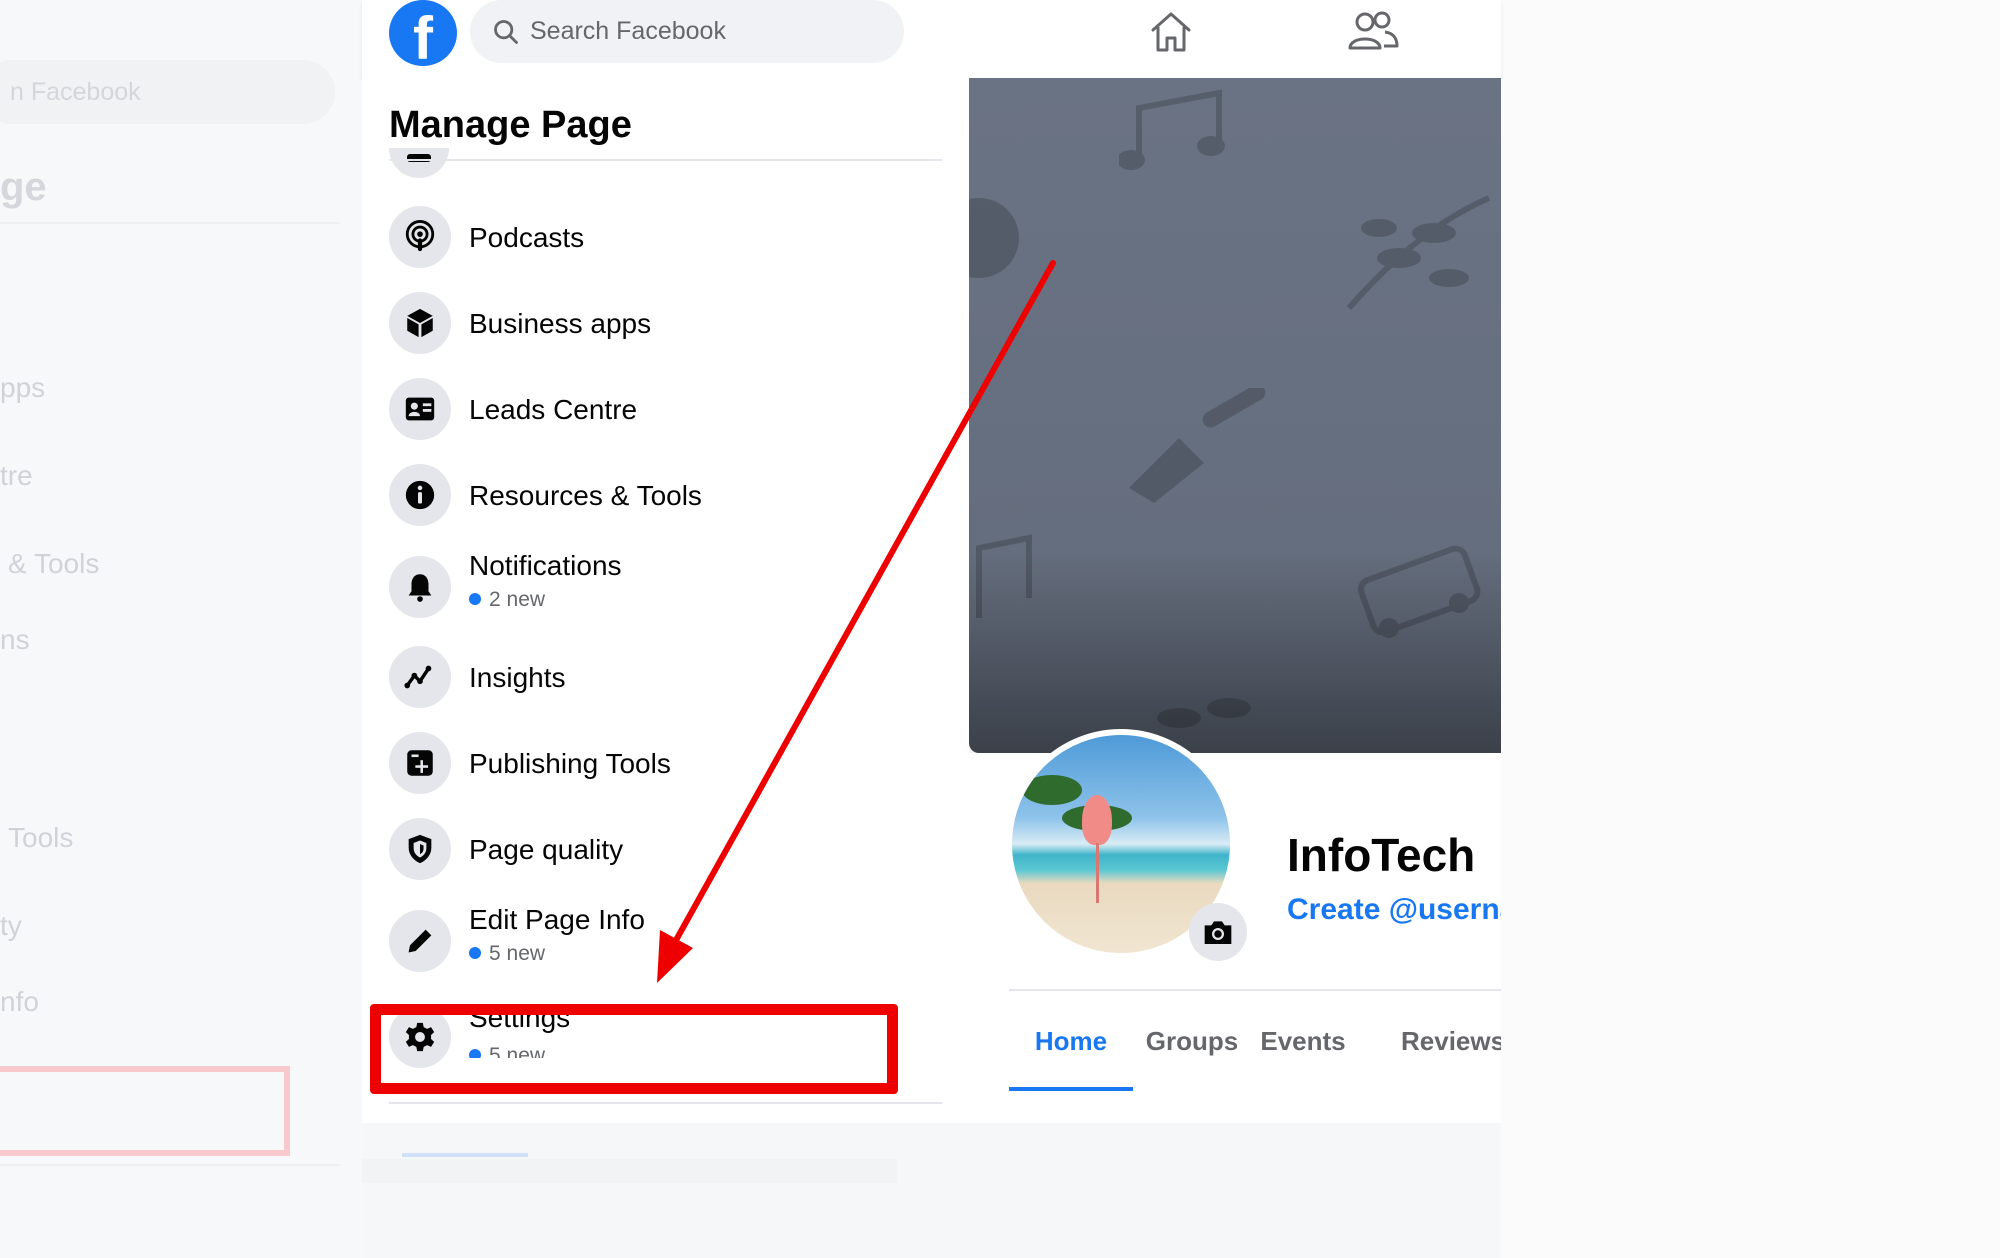 This screenshot has height=1258, width=2000. What do you see at coordinates (570, 763) in the screenshot?
I see `menu-item-label: Publishing Tools` at bounding box center [570, 763].